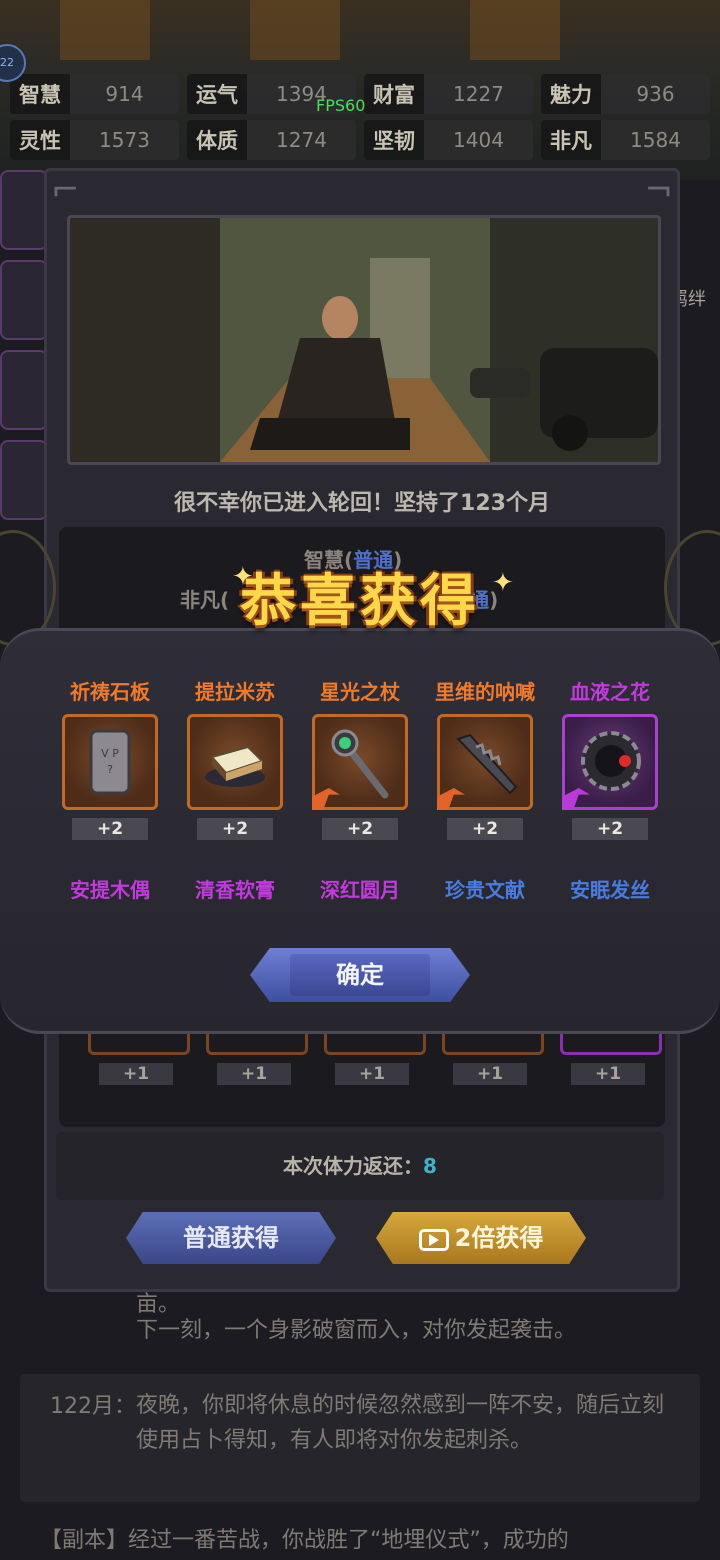 This screenshot has height=1560, width=720. I want to click on ornament-corner-icon: ¬, so click(659, 190).